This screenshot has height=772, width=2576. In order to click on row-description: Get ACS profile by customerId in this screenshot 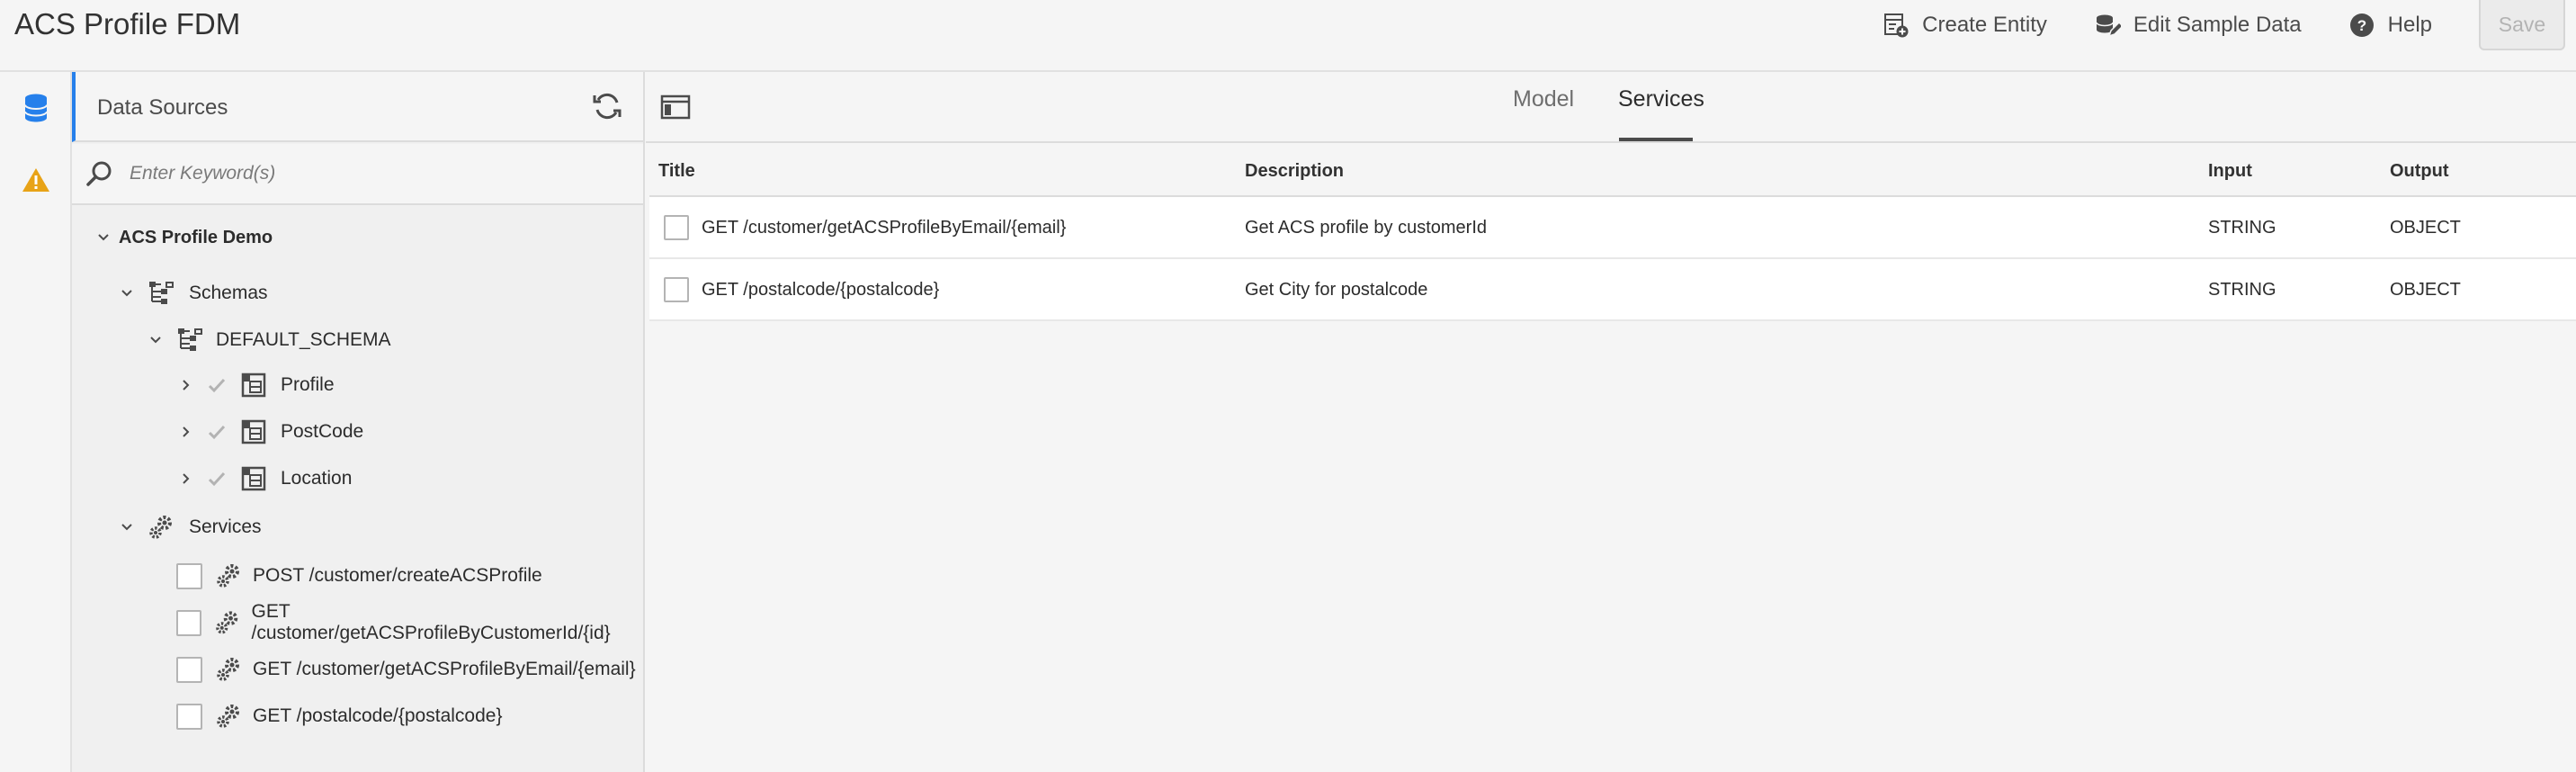, I will do `click(1366, 228)`.